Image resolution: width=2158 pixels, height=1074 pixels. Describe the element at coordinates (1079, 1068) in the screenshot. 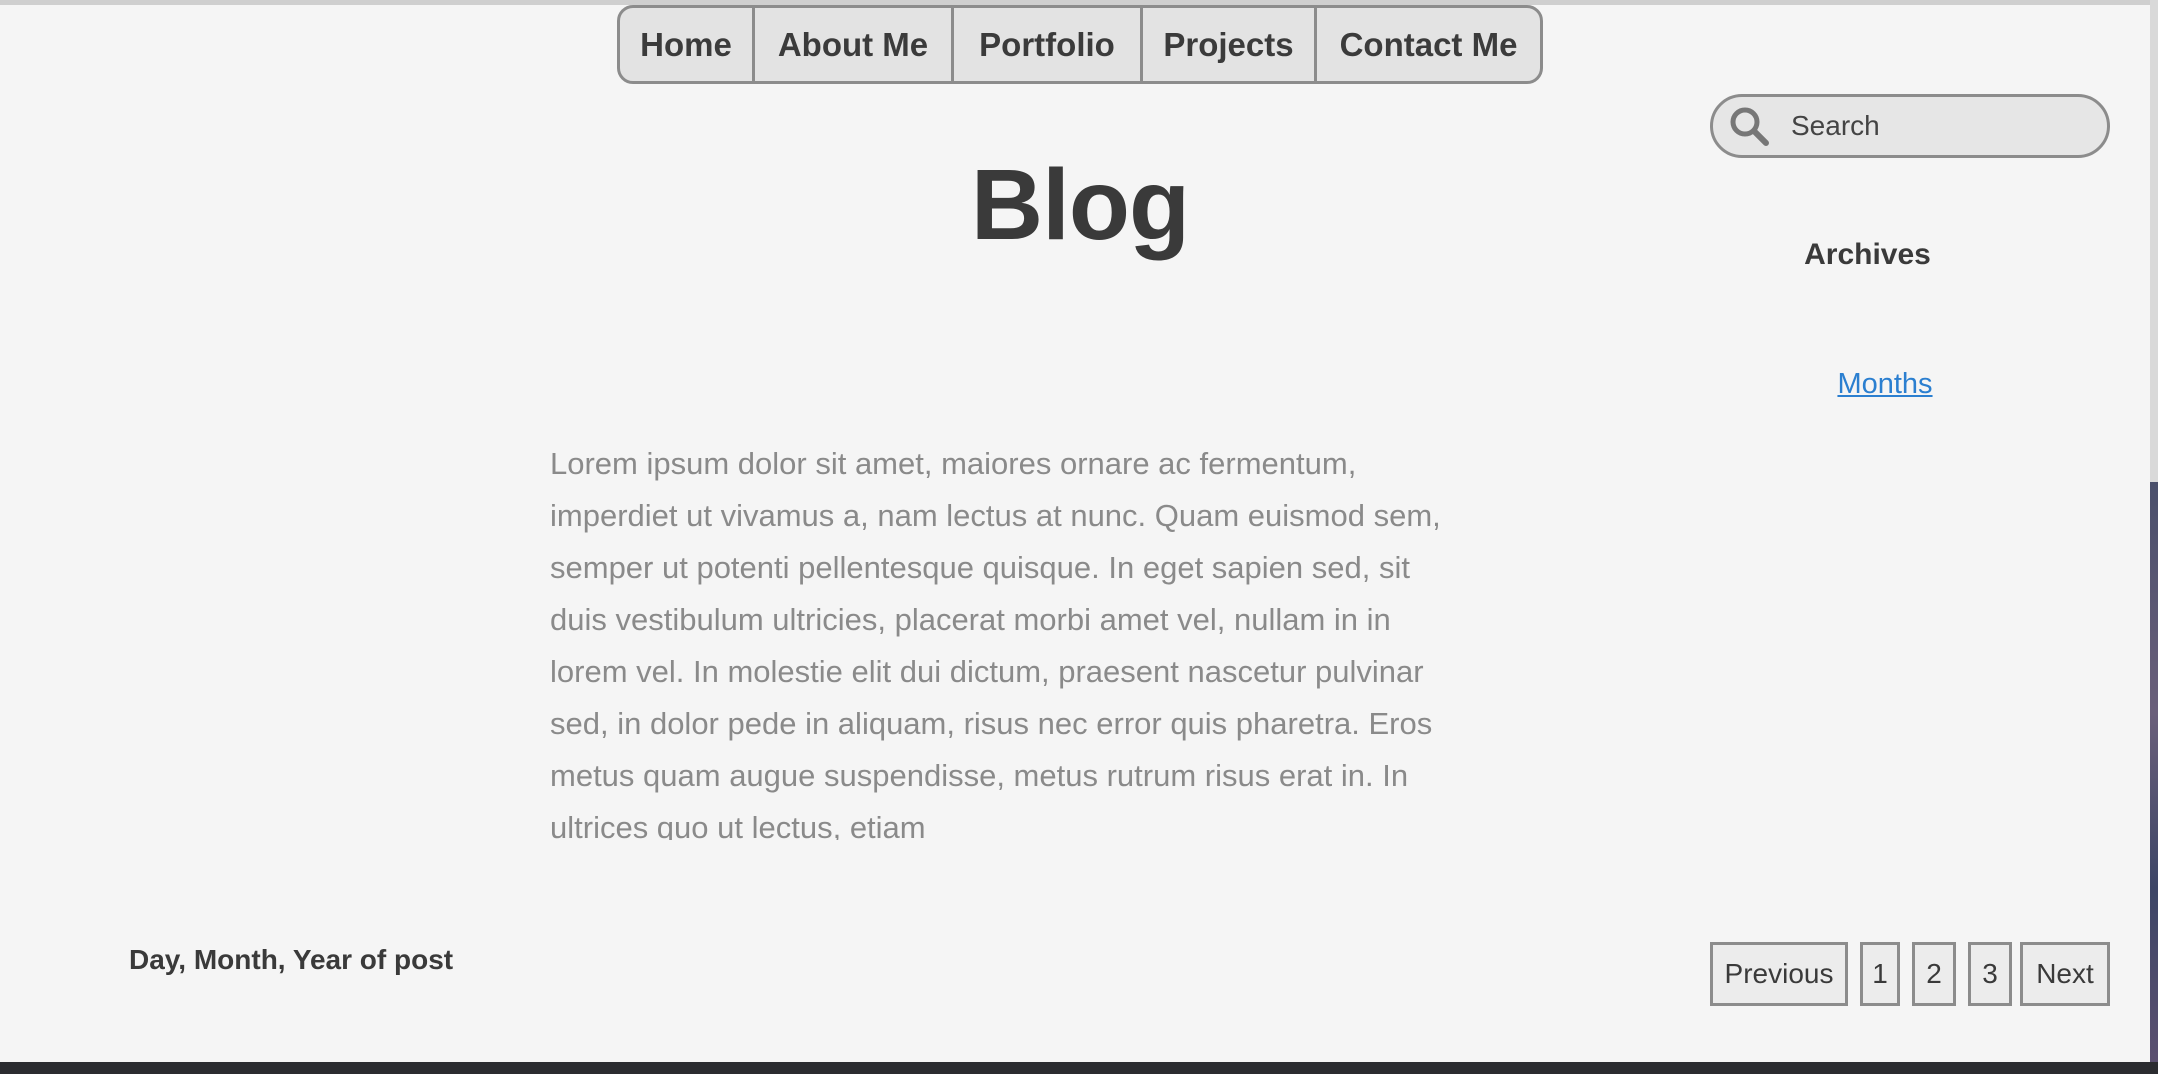

I see `bottom-bar` at that location.